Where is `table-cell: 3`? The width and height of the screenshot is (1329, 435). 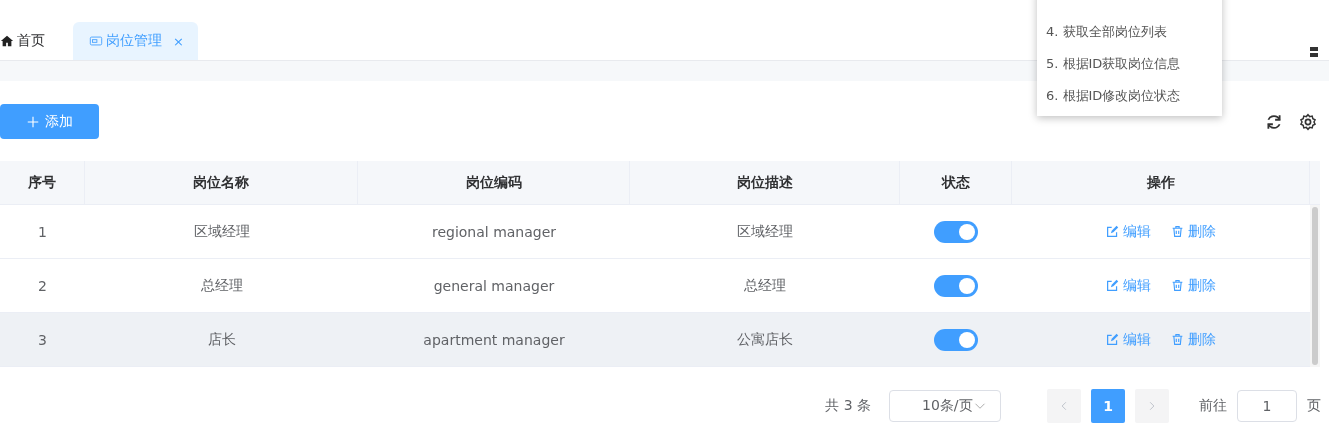
table-cell: 3 is located at coordinates (42, 340).